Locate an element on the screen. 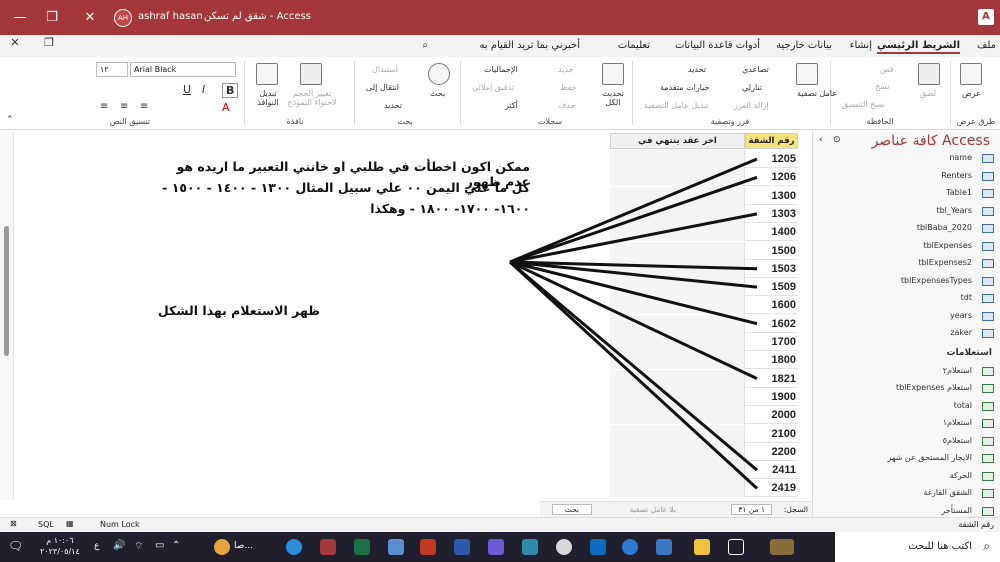  mail-icon is located at coordinates (598, 547).